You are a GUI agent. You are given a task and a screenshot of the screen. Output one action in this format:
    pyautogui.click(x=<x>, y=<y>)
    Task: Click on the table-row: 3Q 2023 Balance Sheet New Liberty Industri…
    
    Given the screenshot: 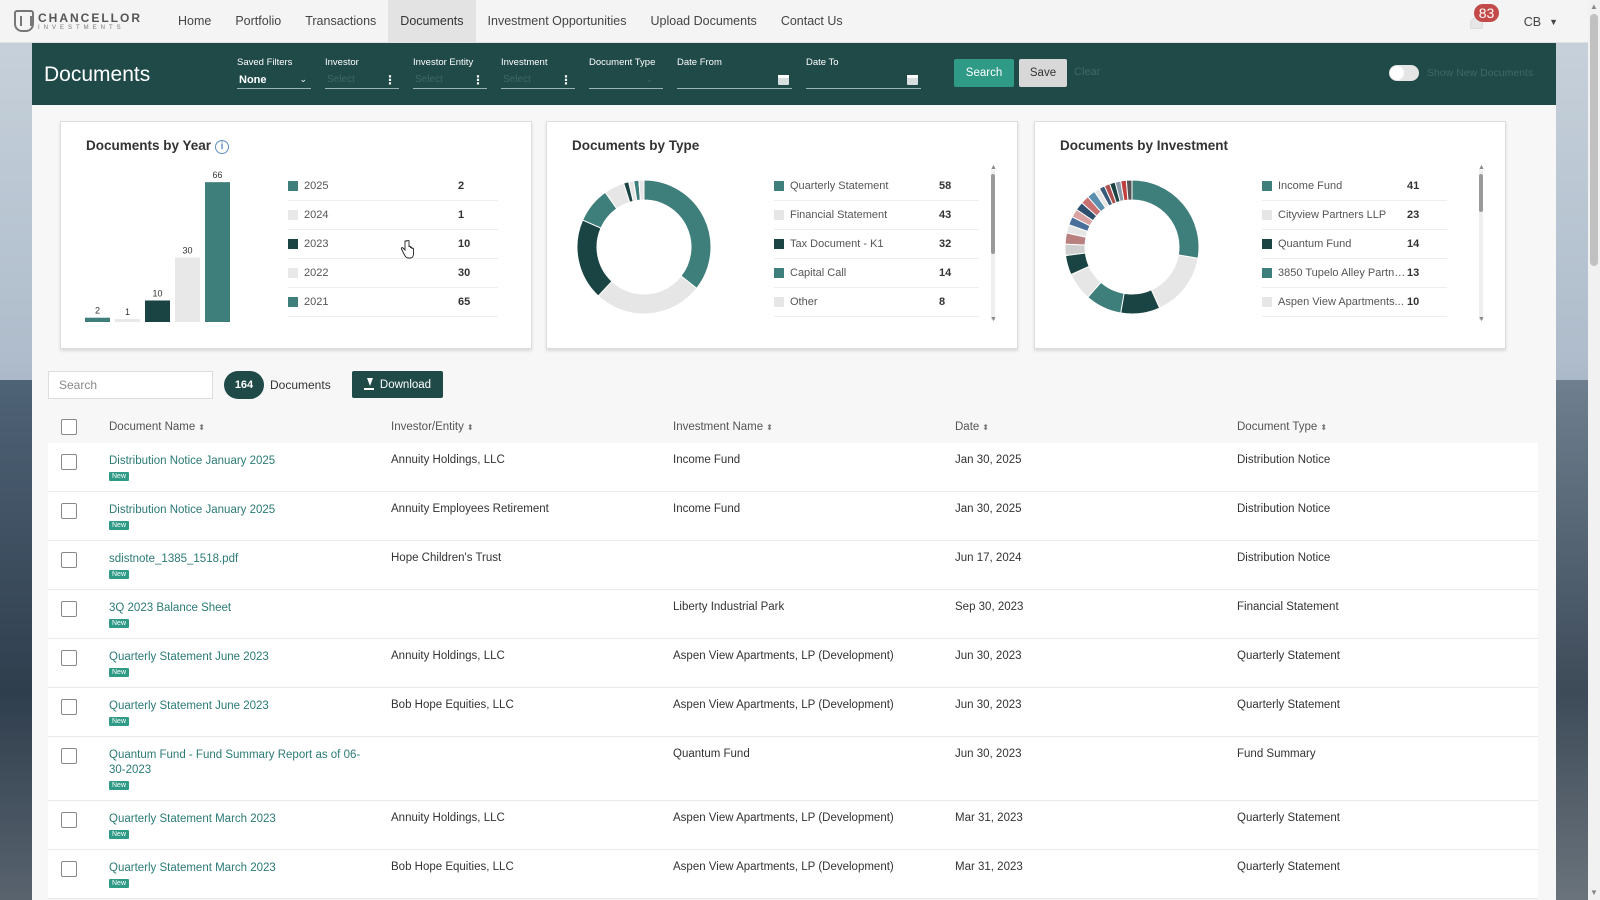 What is the action you would take?
    pyautogui.click(x=793, y=614)
    